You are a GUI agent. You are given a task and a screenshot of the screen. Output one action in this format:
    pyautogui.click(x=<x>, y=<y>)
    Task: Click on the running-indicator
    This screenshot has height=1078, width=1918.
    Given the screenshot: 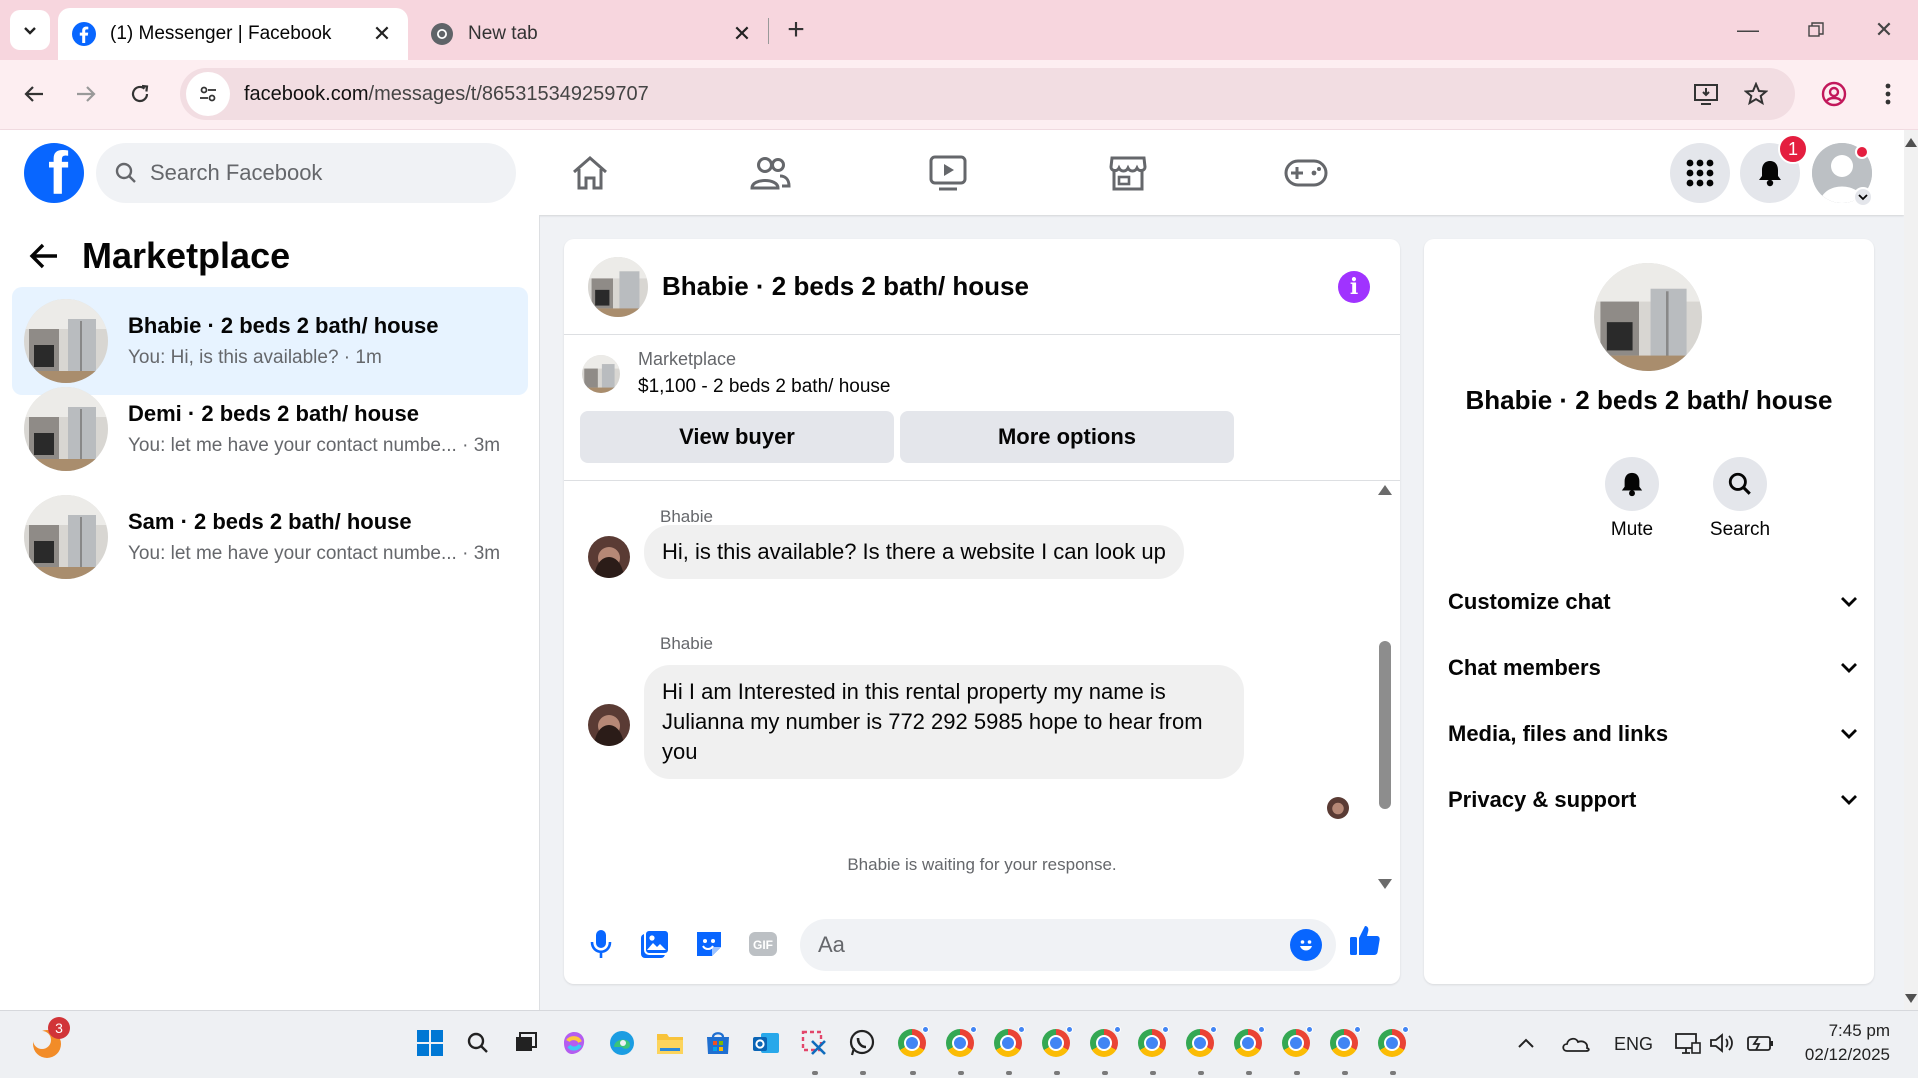 What is the action you would take?
    pyautogui.click(x=815, y=1073)
    